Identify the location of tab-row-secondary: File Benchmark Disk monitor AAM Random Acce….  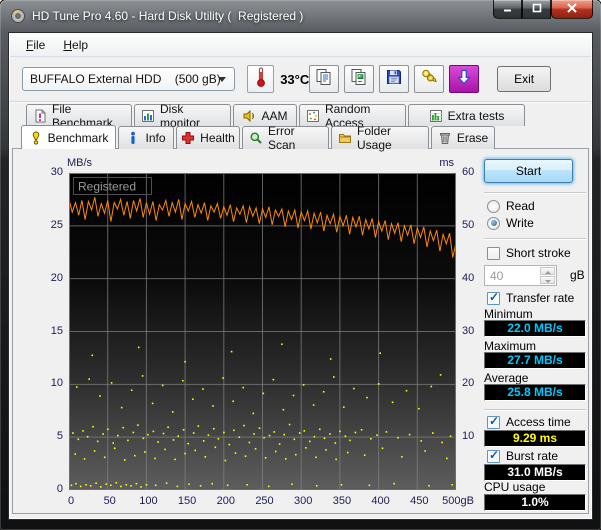
(276, 116).